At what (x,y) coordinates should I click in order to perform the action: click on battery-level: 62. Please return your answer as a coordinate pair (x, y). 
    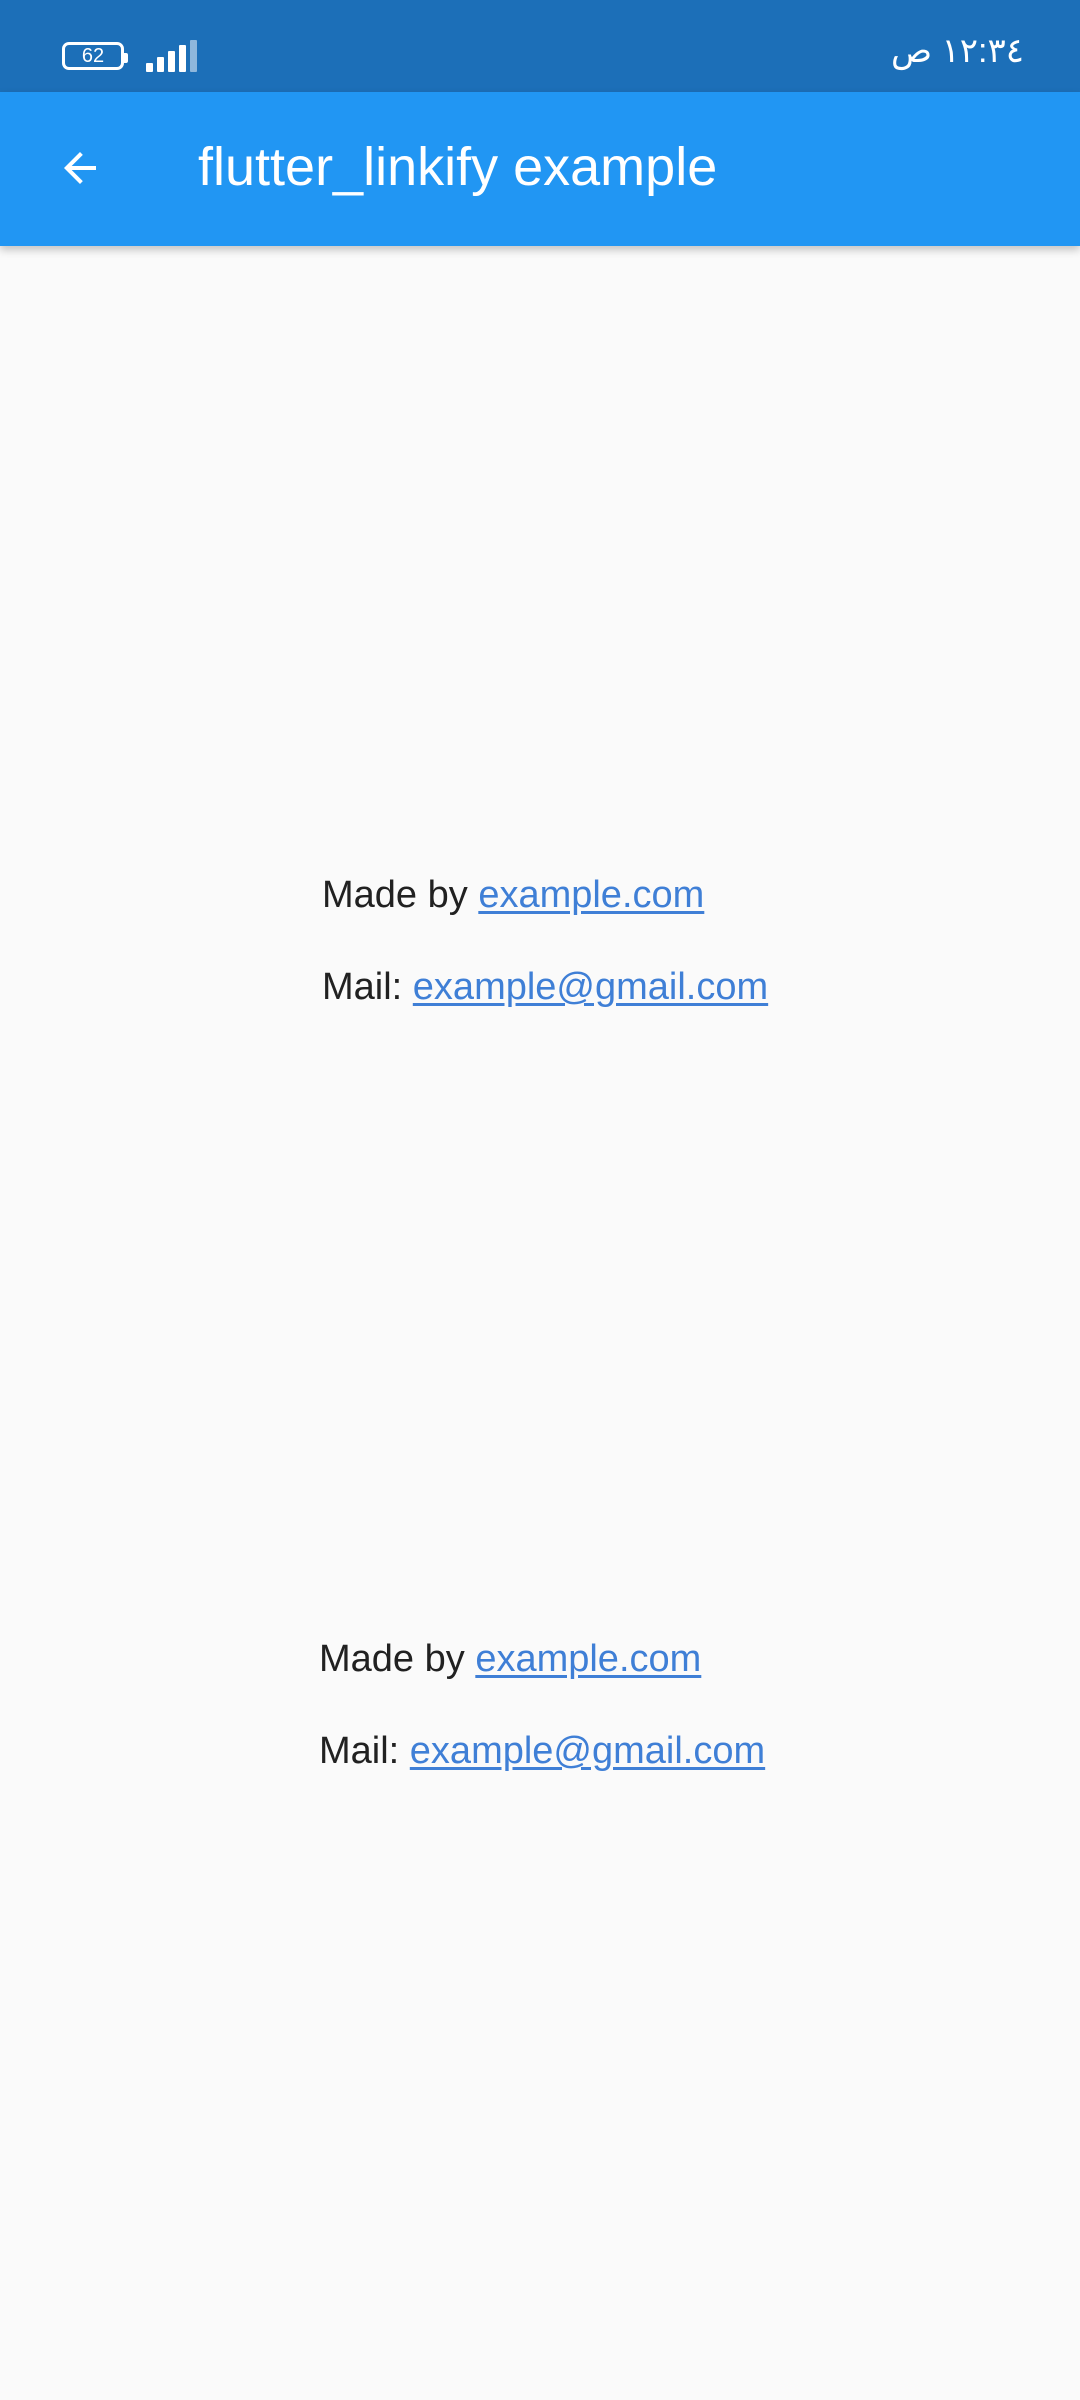
    Looking at the image, I should click on (93, 56).